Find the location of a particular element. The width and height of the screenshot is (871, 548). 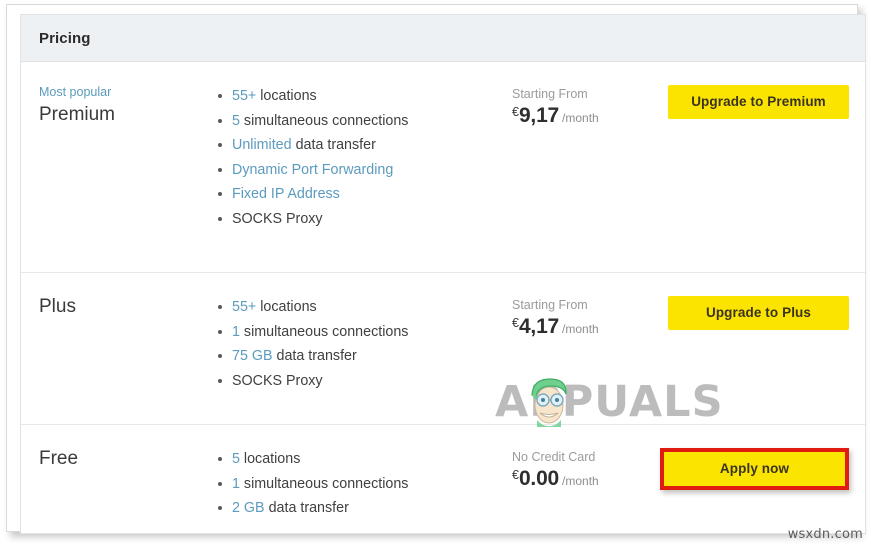

plan-price-cell: Starting From €4,17/month is located at coordinates (586, 317).